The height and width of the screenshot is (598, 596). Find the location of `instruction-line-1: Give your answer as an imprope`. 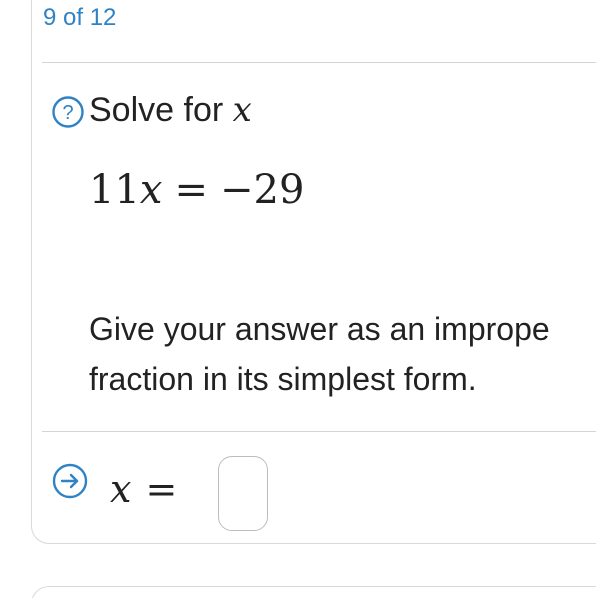

instruction-line-1: Give your answer as an imprope is located at coordinates (319, 329).